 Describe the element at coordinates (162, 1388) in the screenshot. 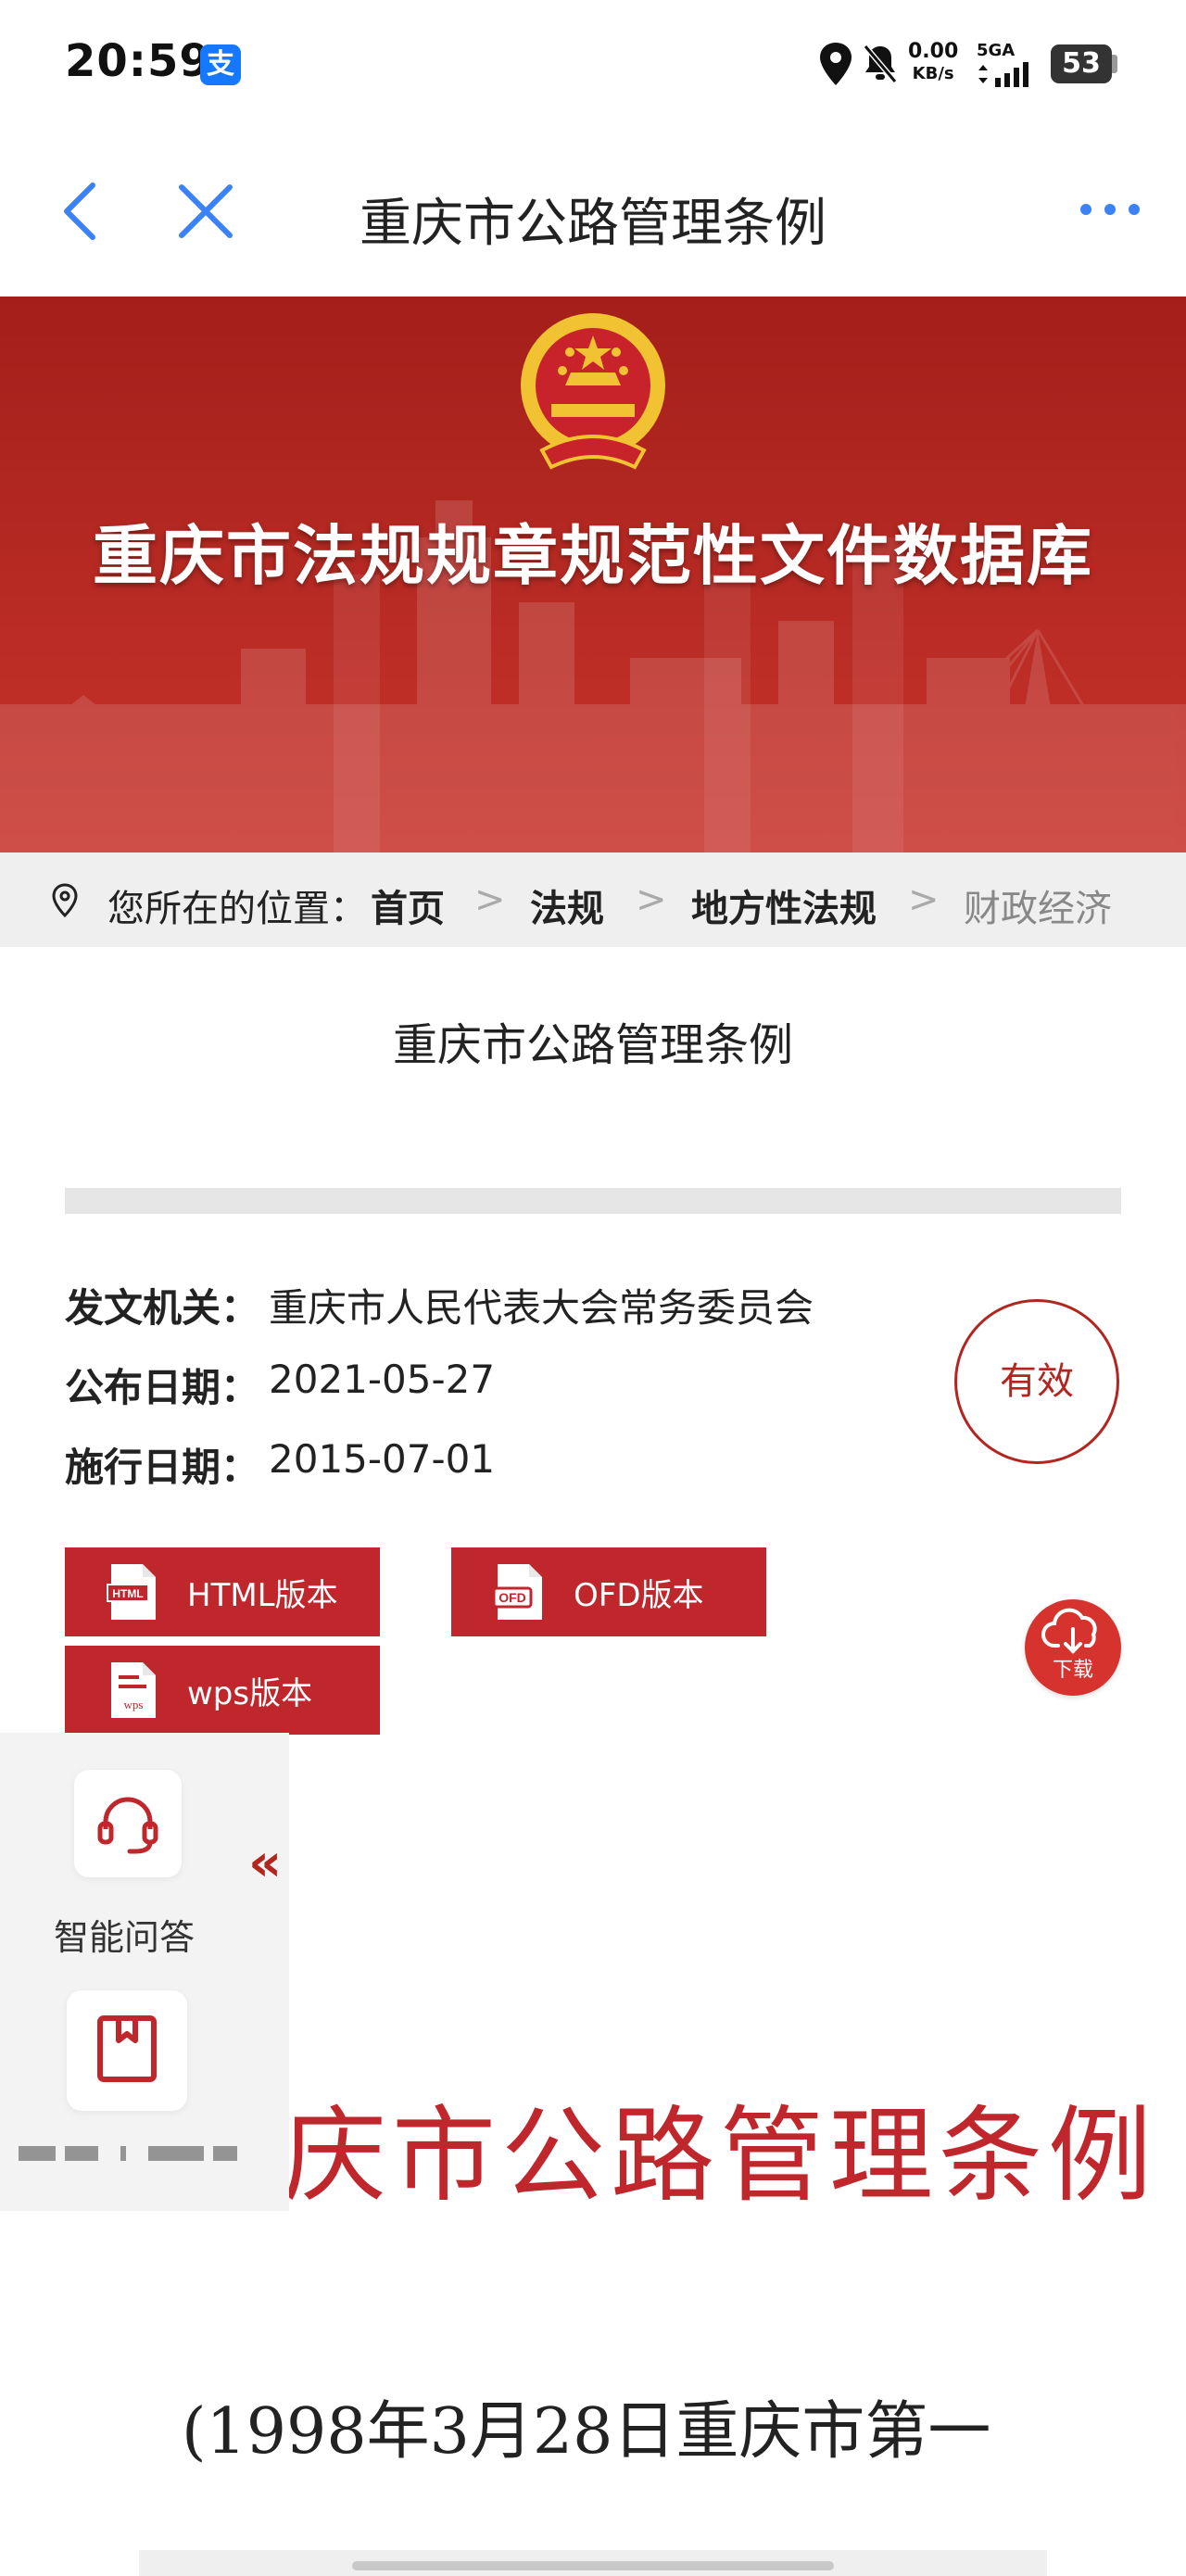

I see `publish-date-label: 公布日期：` at that location.